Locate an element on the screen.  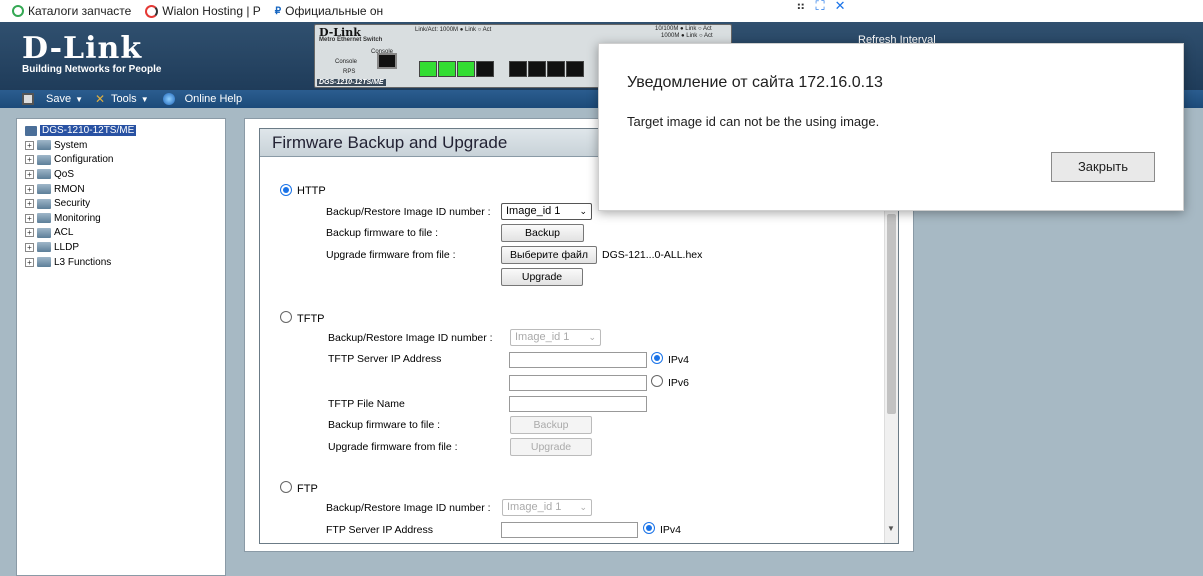
tree-item-qos: + QoS is located at coordinates (125, 174).